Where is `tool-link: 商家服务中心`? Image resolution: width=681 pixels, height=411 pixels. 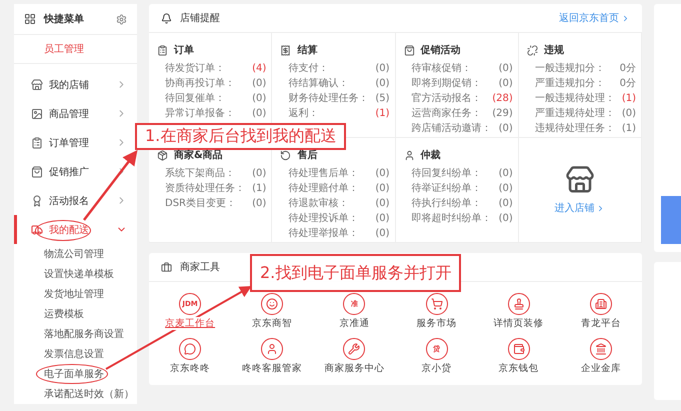
tool-link: 商家服务中心 is located at coordinates (354, 368).